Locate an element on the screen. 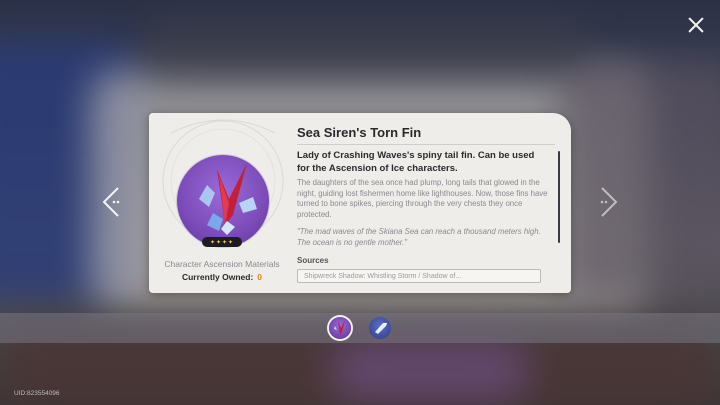 The image size is (720, 405). owned-label: Currently Owned: is located at coordinates (217, 277).